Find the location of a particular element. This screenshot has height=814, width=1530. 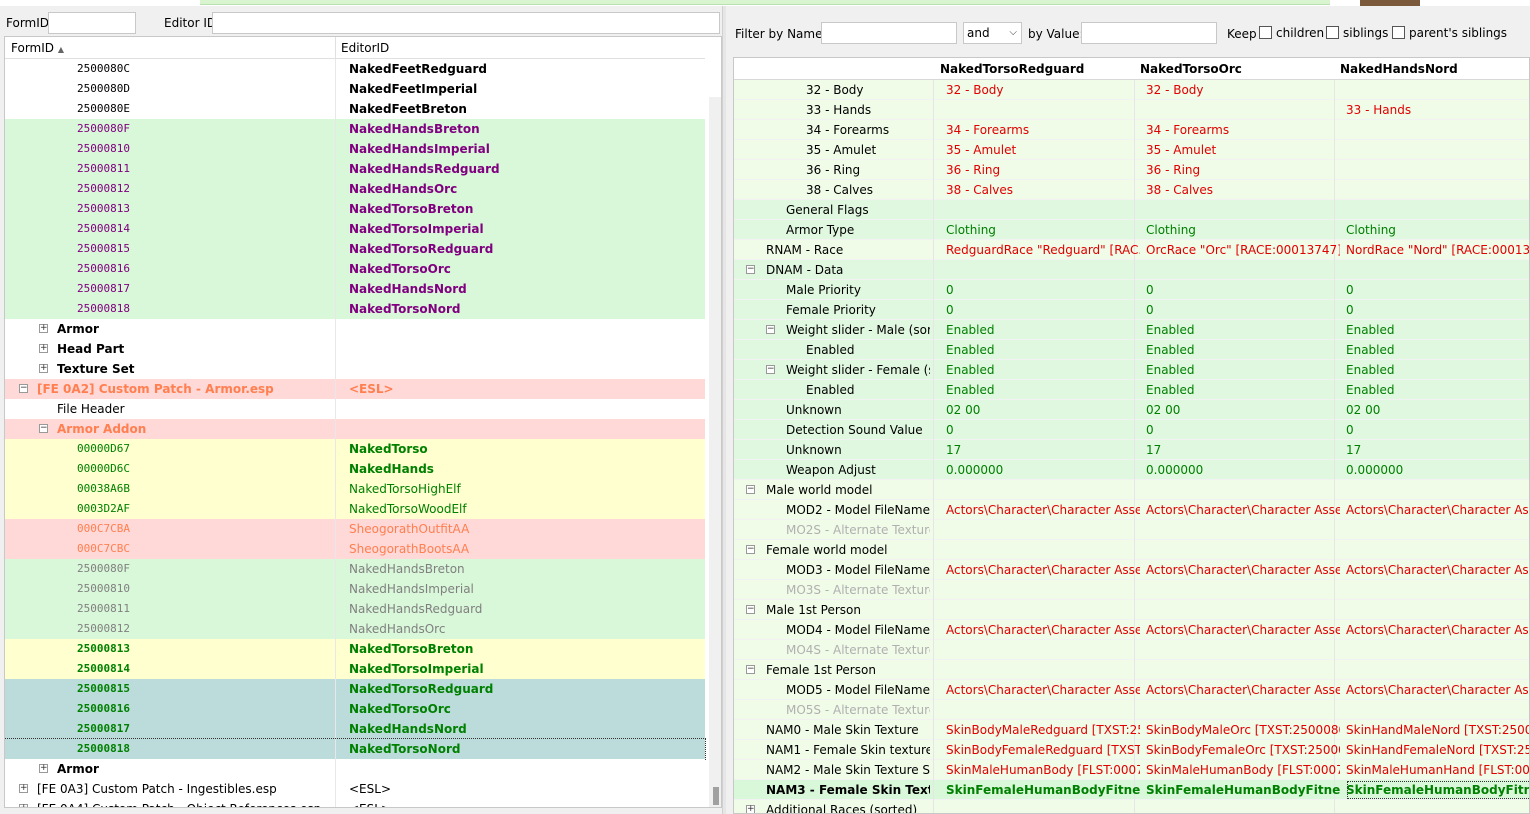

col-header-1: NakedTorsoRedguard is located at coordinates (1012, 69).